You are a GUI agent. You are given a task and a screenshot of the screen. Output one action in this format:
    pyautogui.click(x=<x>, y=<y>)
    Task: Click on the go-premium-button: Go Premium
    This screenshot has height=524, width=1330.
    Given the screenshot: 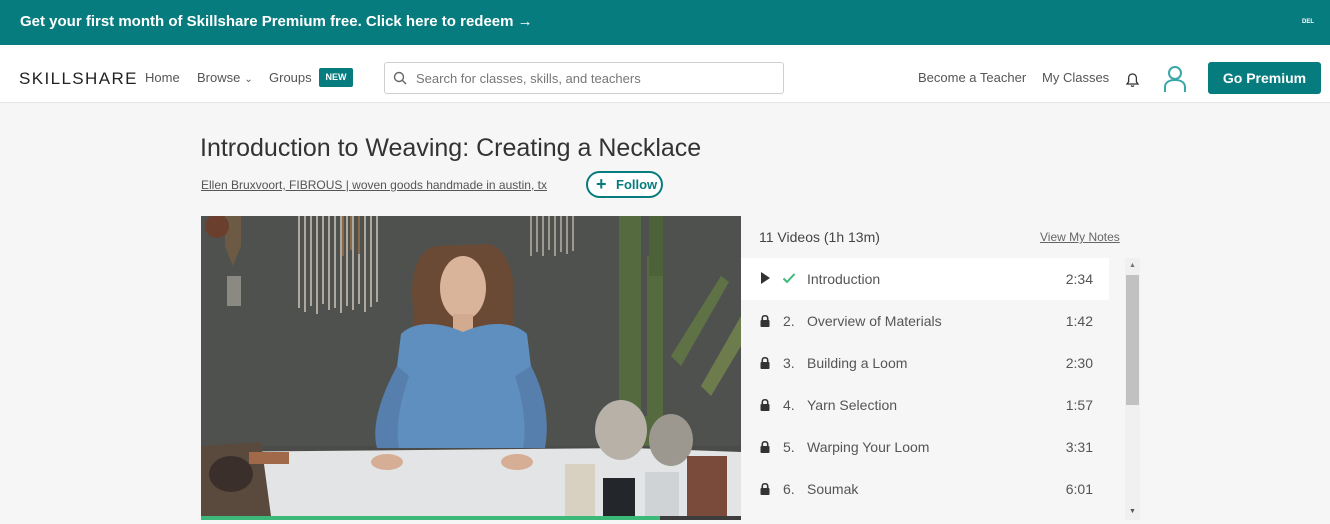 What is the action you would take?
    pyautogui.click(x=1264, y=78)
    